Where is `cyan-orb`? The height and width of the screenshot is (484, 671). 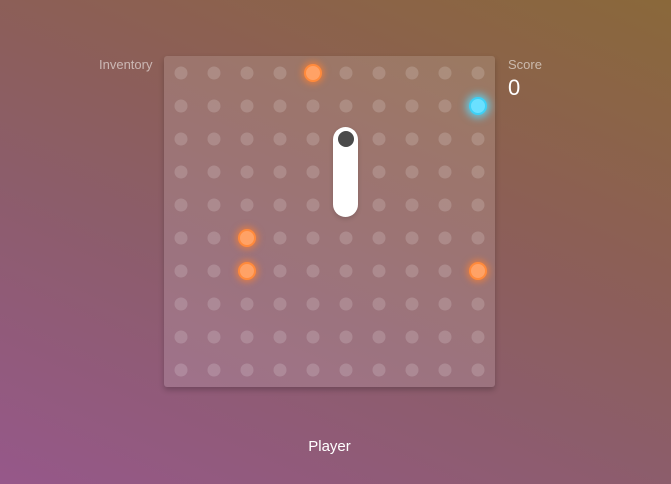 cyan-orb is located at coordinates (478, 106).